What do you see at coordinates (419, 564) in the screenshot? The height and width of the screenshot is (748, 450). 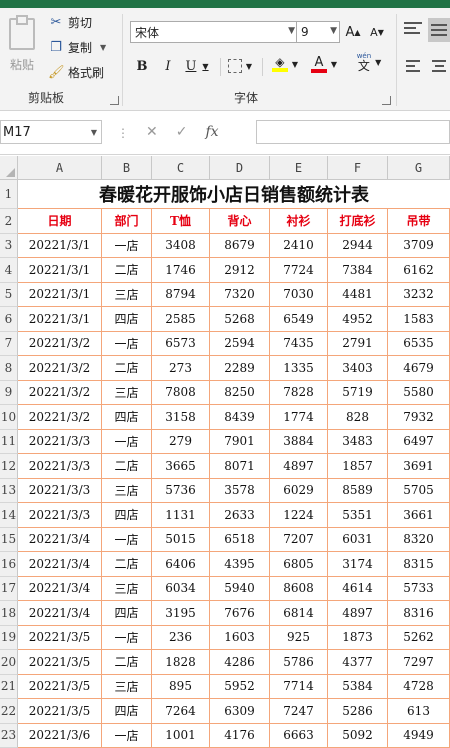 I see `data-cell: 8315` at bounding box center [419, 564].